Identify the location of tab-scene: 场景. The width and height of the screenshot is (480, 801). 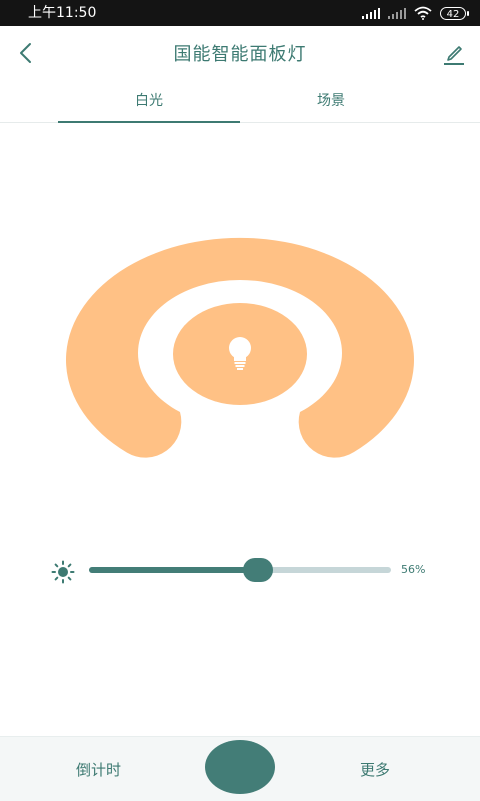
(331, 101).